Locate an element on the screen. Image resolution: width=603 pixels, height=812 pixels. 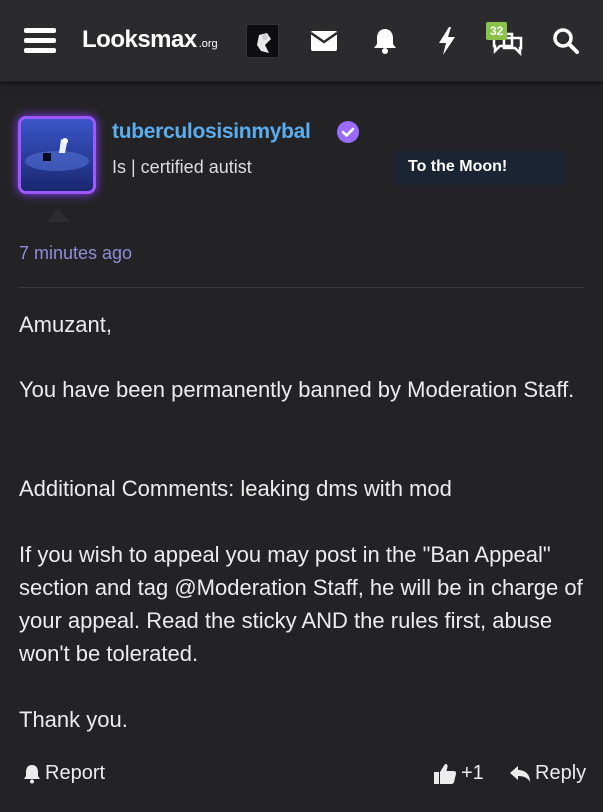
envelope-icon is located at coordinates (324, 41).